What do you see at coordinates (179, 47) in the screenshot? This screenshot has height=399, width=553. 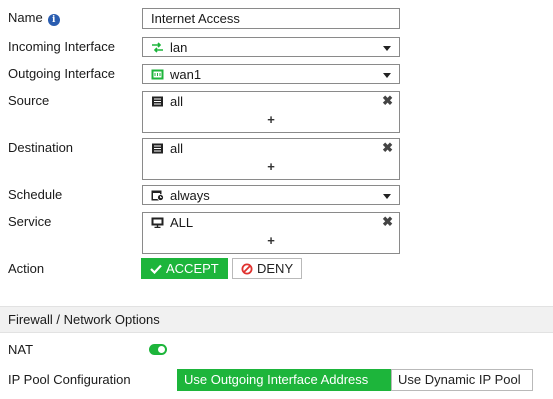 I see `incoming-interface-value: lan` at bounding box center [179, 47].